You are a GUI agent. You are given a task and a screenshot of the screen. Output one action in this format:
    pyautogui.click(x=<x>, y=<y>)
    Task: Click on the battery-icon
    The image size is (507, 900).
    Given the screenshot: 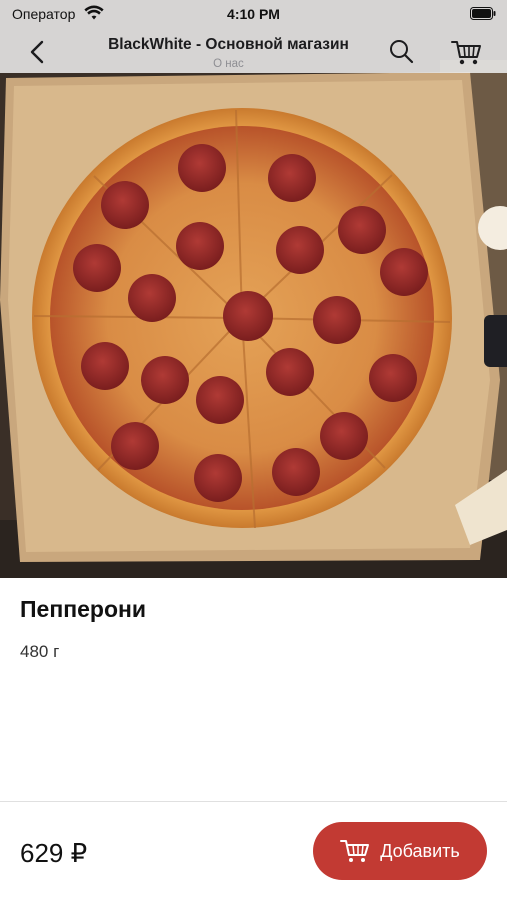 What is the action you would take?
    pyautogui.click(x=483, y=16)
    